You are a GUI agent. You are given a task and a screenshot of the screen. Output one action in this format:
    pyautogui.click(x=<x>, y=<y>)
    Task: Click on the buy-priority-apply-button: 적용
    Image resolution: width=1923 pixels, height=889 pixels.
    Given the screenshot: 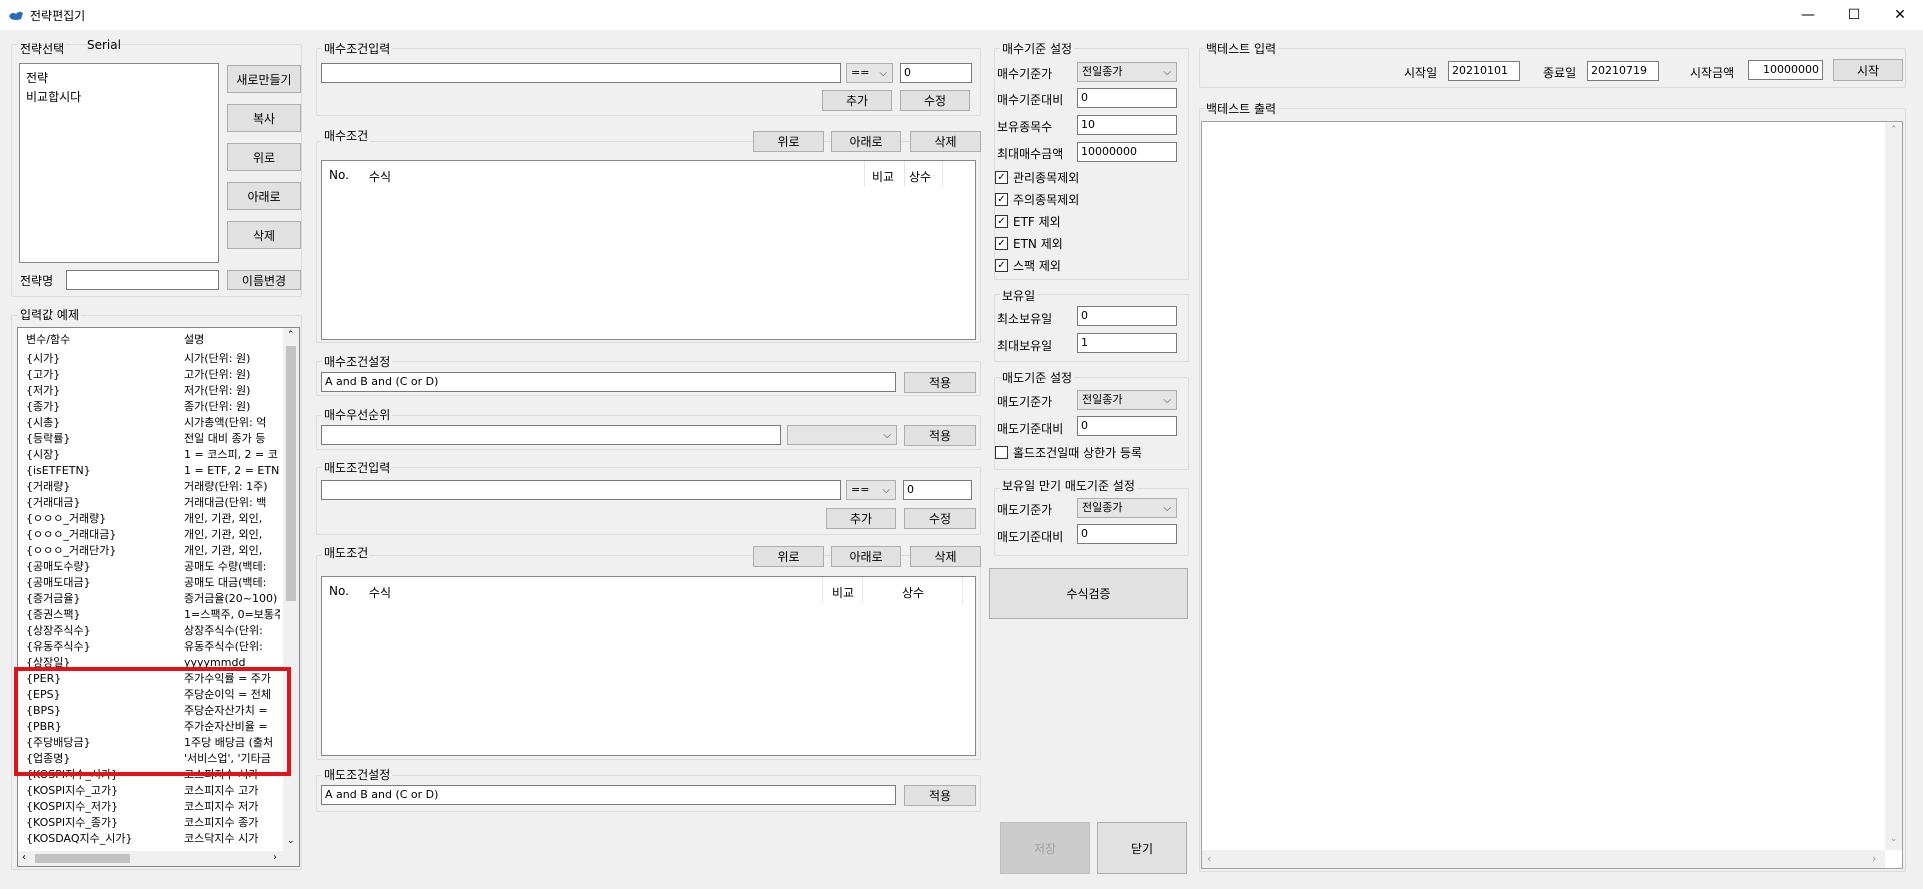 What is the action you would take?
    pyautogui.click(x=940, y=435)
    